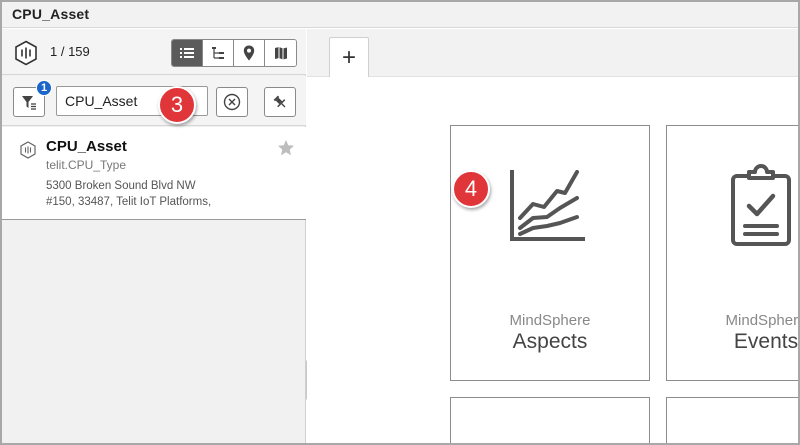  What do you see at coordinates (471, 189) in the screenshot?
I see `step-callout-4: 4` at bounding box center [471, 189].